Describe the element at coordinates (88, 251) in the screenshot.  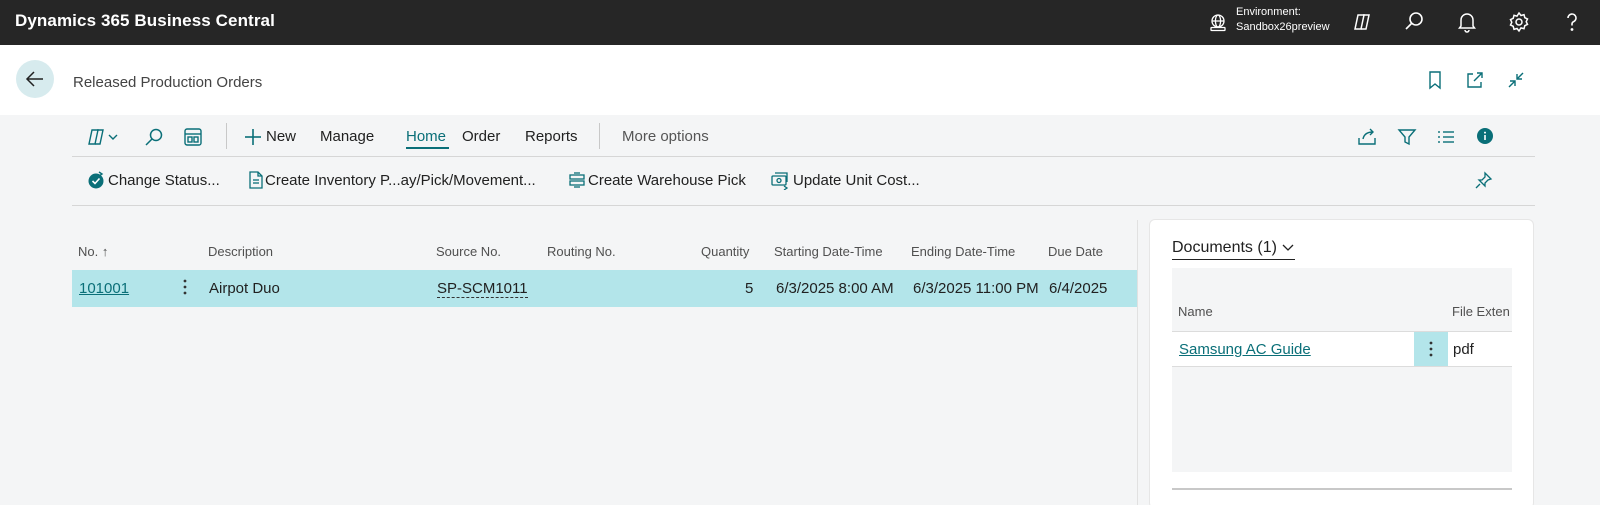
I see `column-label: No.` at that location.